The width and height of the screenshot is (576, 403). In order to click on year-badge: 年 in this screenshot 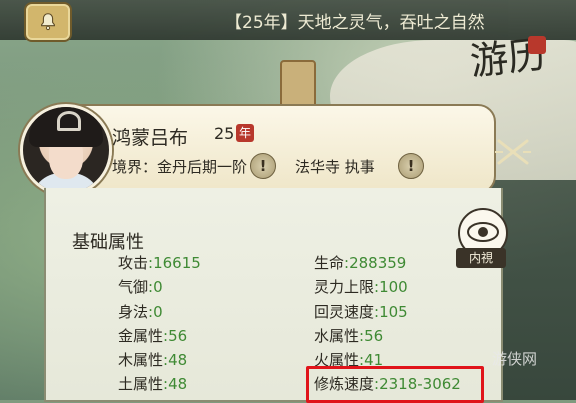, I will do `click(245, 133)`.